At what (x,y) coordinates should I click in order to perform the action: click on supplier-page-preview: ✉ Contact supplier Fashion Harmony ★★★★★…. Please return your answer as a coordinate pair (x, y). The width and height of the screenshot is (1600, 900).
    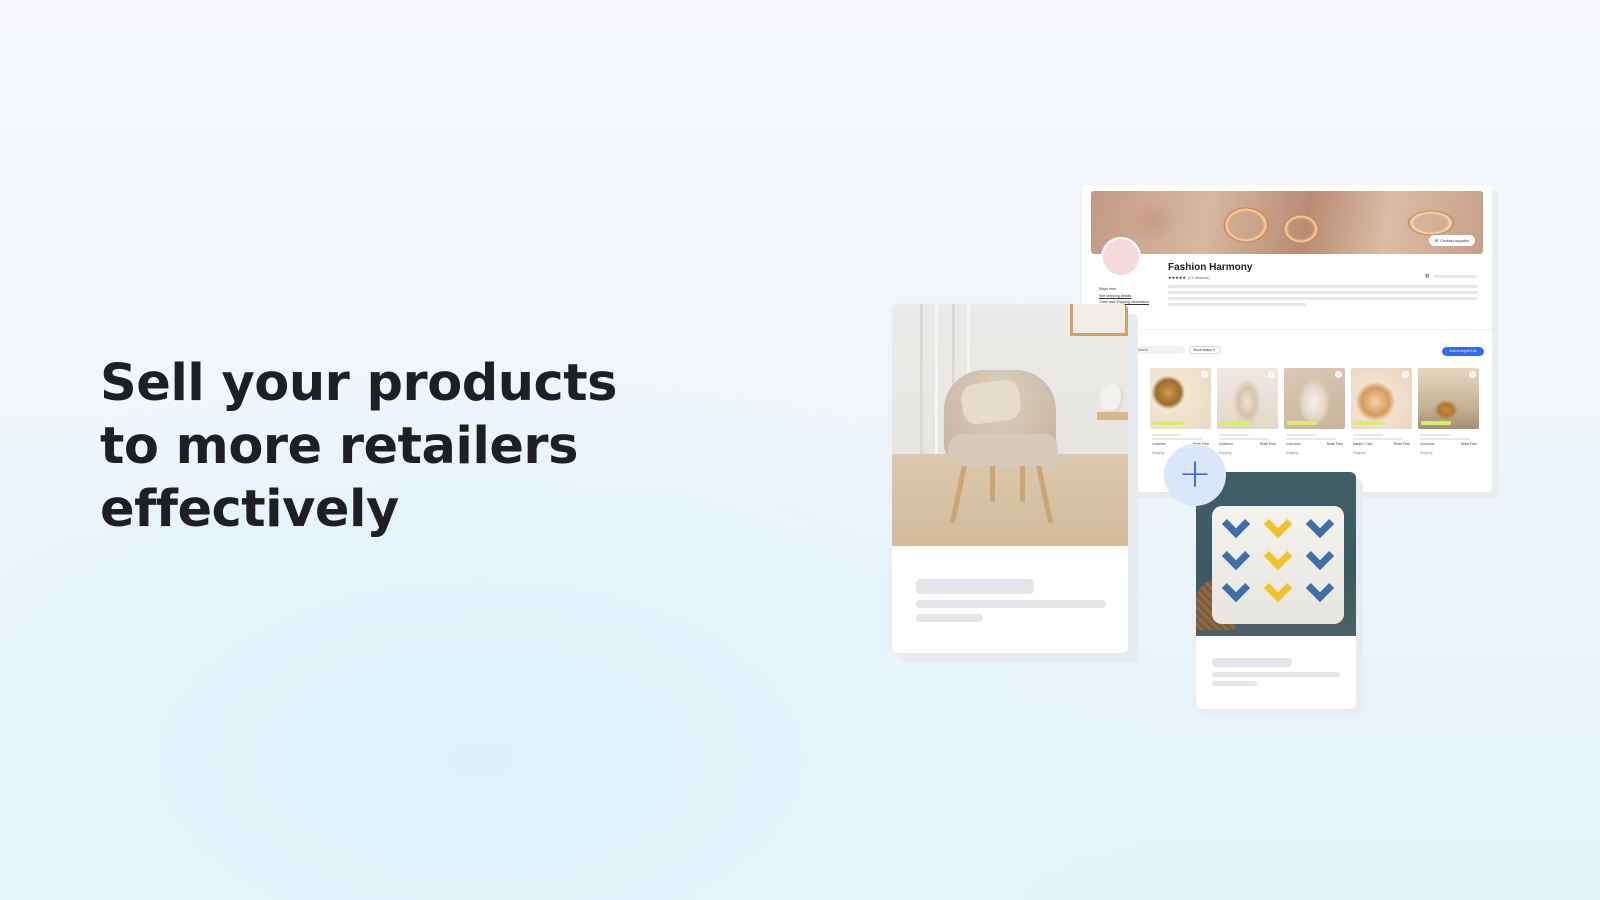
    Looking at the image, I should click on (1287, 338).